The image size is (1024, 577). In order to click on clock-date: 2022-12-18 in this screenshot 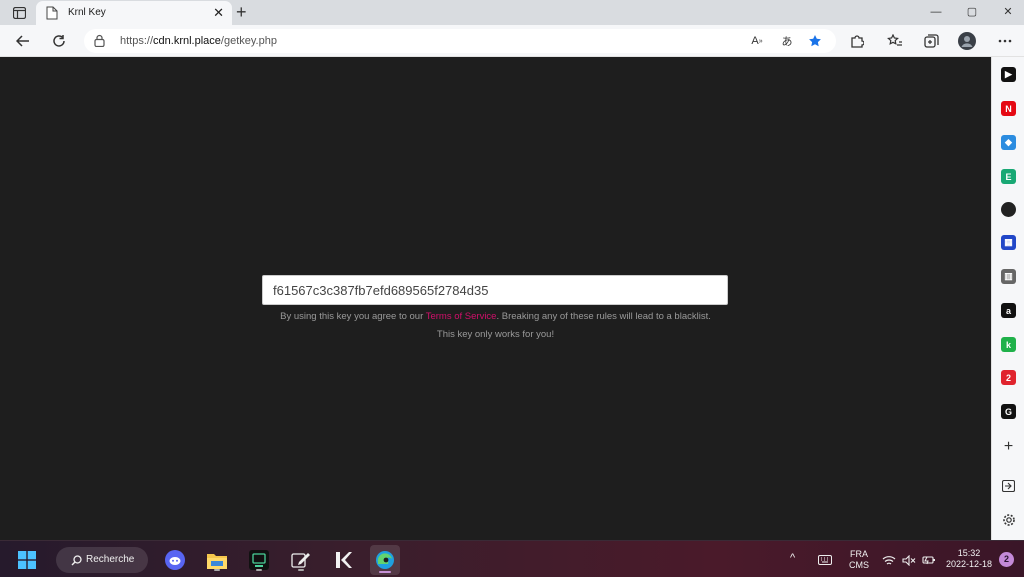, I will do `click(969, 564)`.